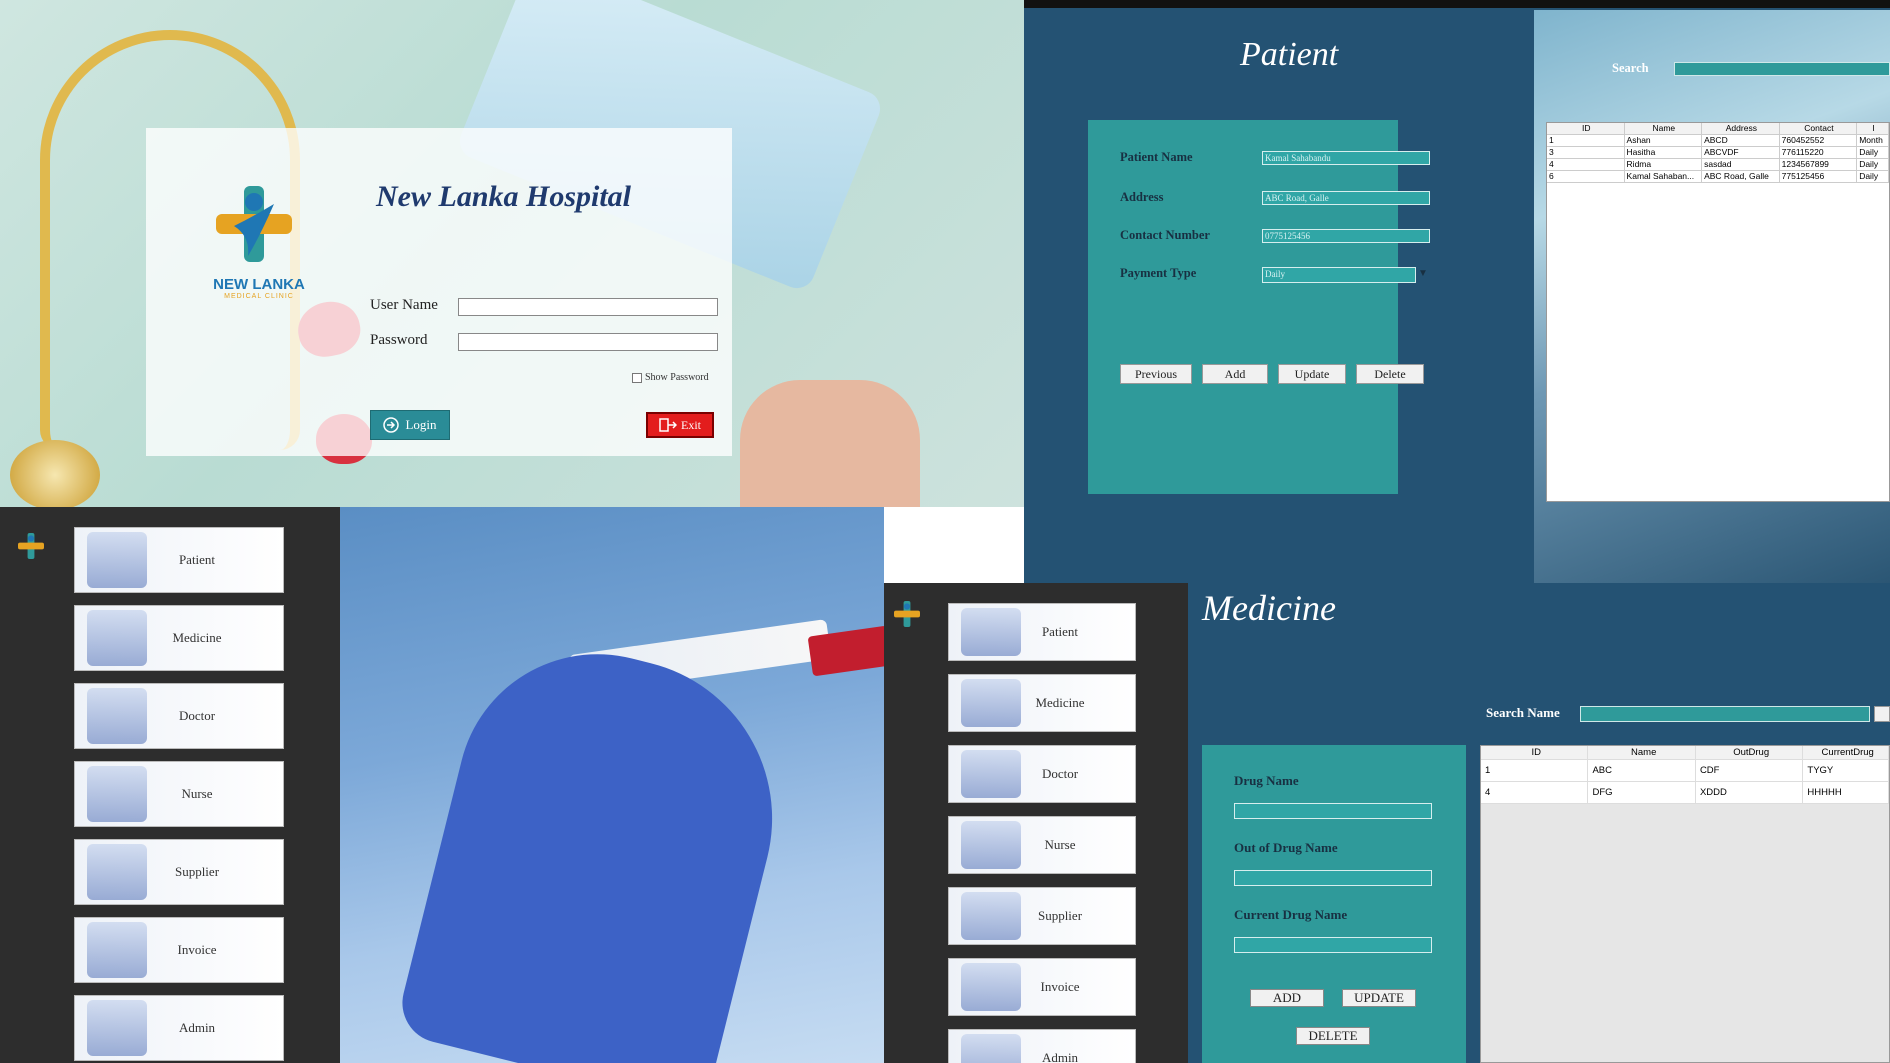 The width and height of the screenshot is (1890, 1063). Describe the element at coordinates (1287, 998) in the screenshot. I see `add-button: ADD` at that location.